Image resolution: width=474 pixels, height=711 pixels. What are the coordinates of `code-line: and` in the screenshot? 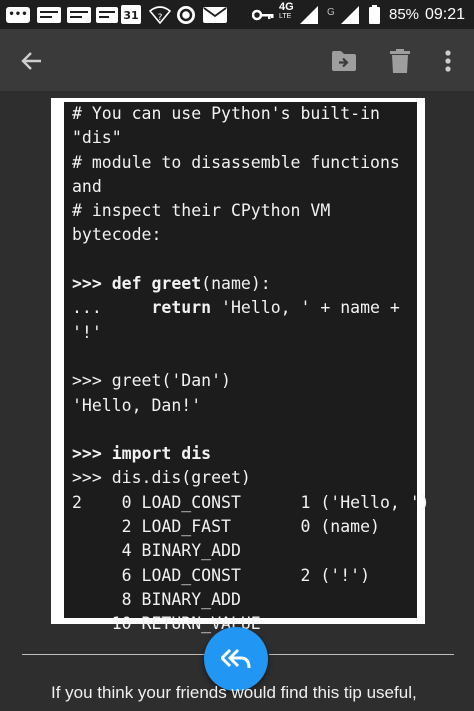 It's located at (87, 186).